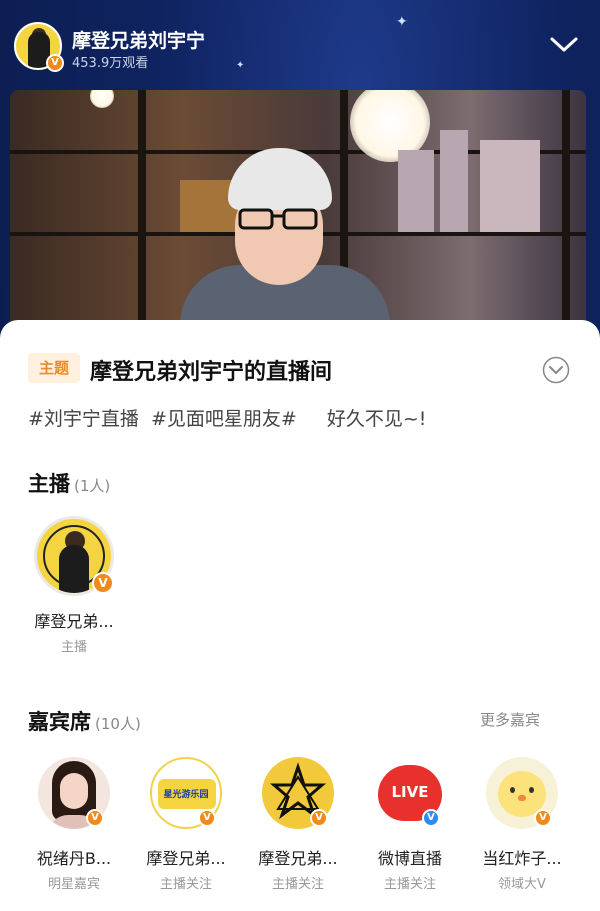 Image resolution: width=600 pixels, height=911 pixels. Describe the element at coordinates (224, 419) in the screenshot. I see `tag-link: #见面吧星朋友#` at that location.